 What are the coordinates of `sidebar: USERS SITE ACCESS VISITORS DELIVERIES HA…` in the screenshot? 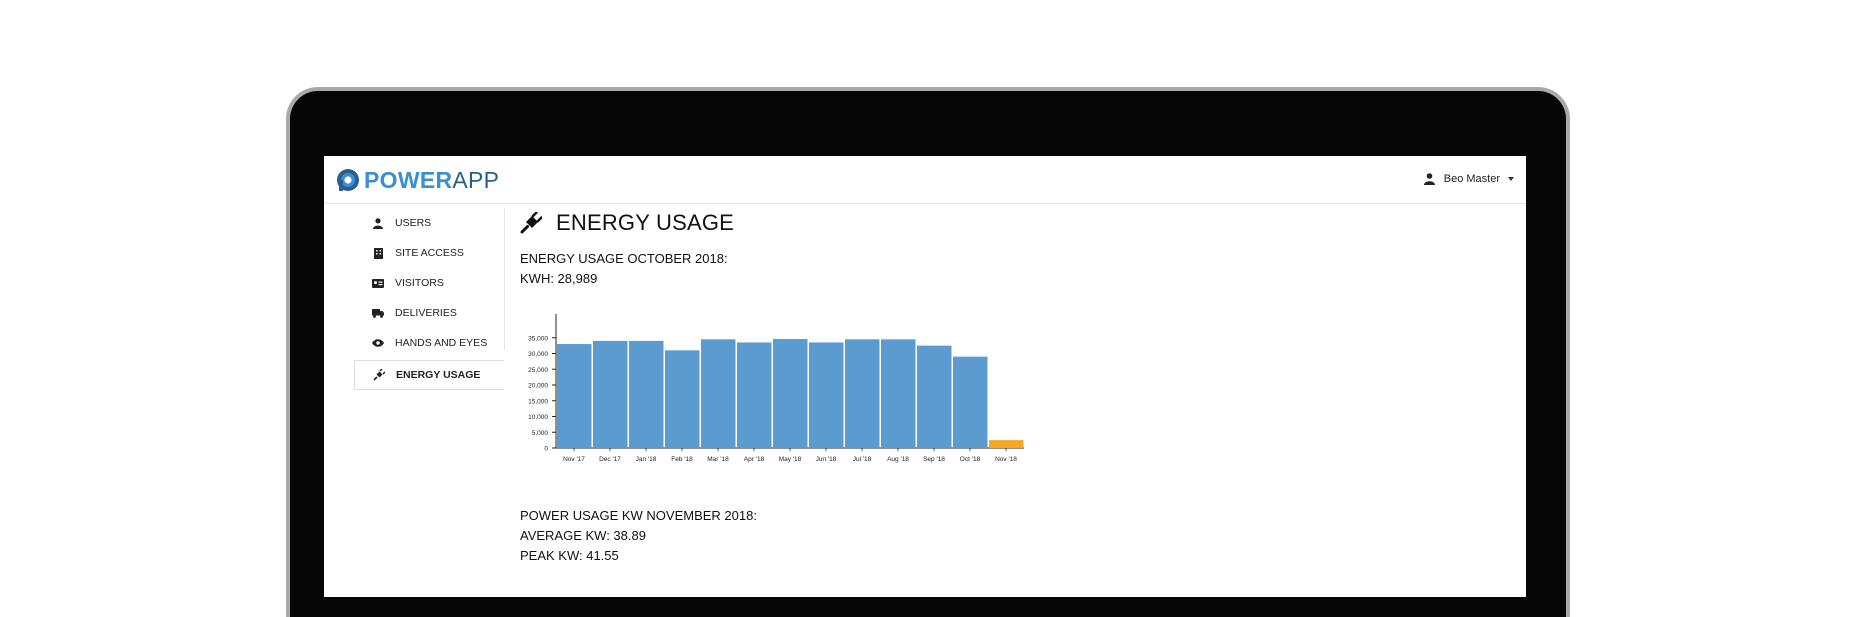 It's located at (429, 299).